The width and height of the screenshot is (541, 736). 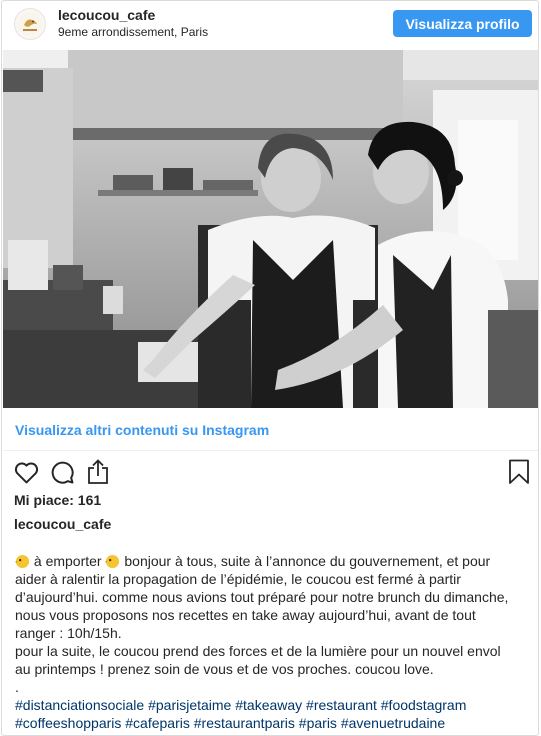 What do you see at coordinates (68, 633) in the screenshot?
I see `caption-line: ranger : 10h/15h.` at bounding box center [68, 633].